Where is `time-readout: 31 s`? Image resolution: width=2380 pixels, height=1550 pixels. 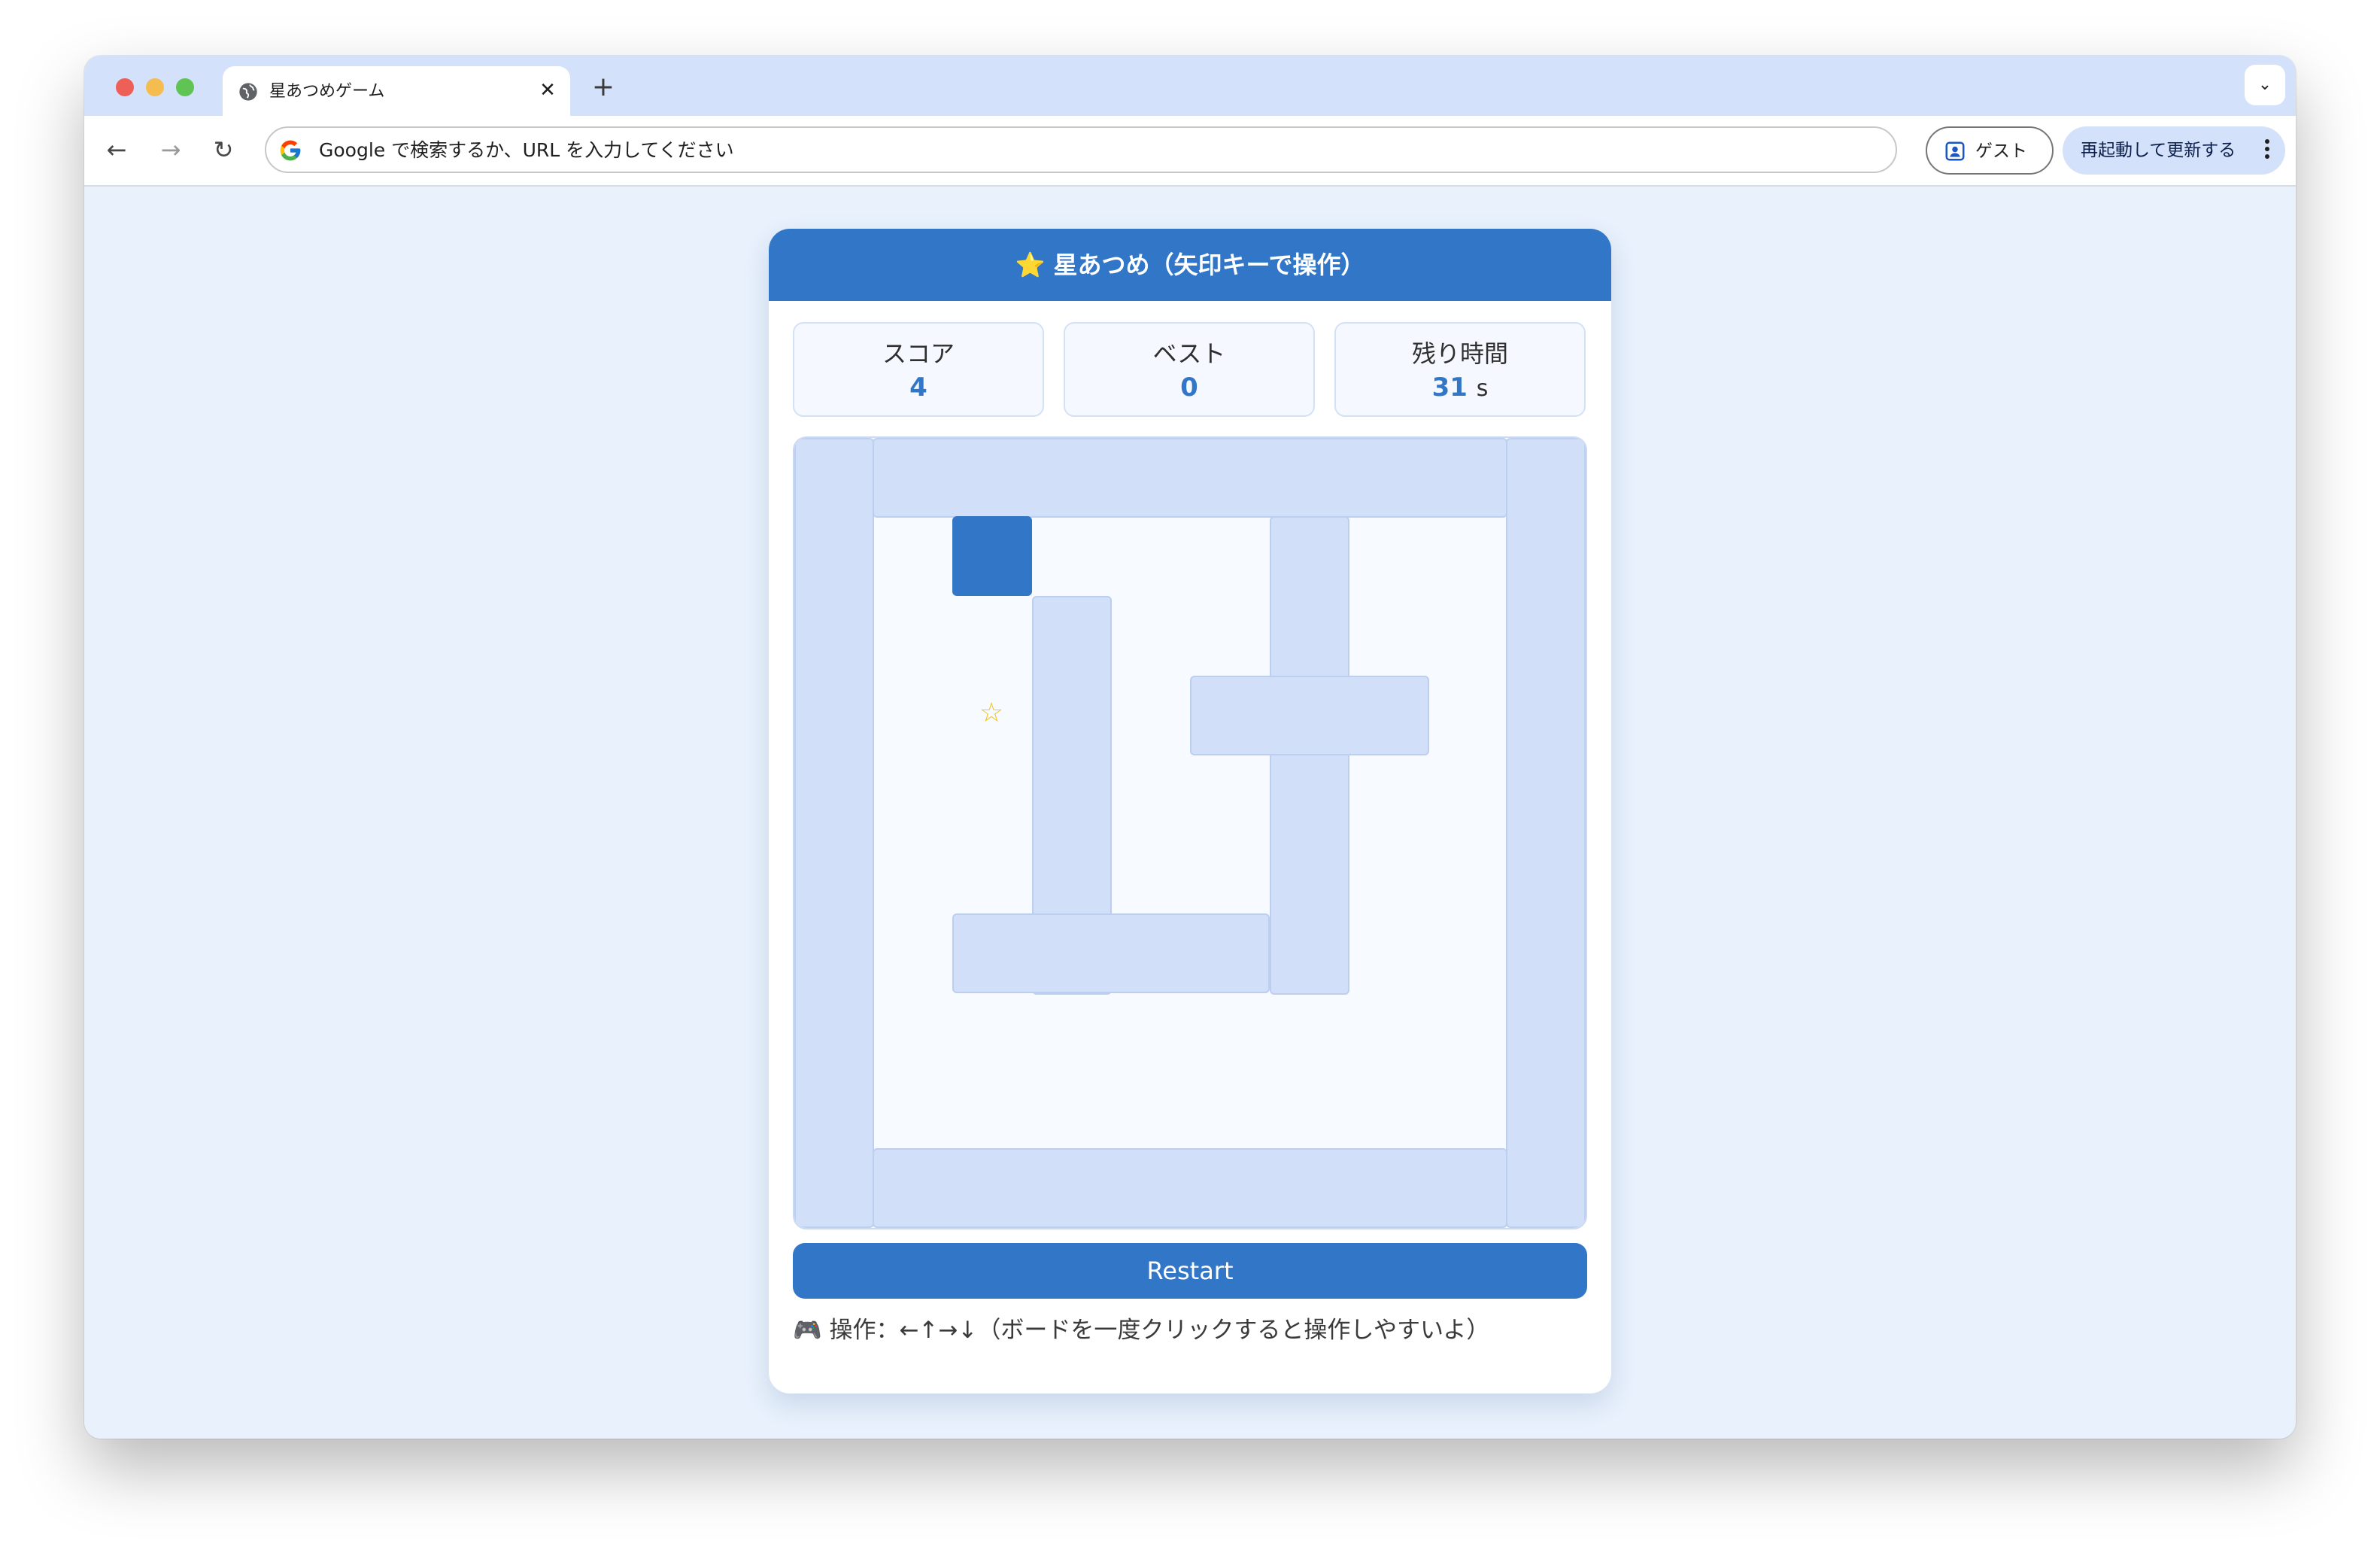
time-readout: 31 s is located at coordinates (1460, 389).